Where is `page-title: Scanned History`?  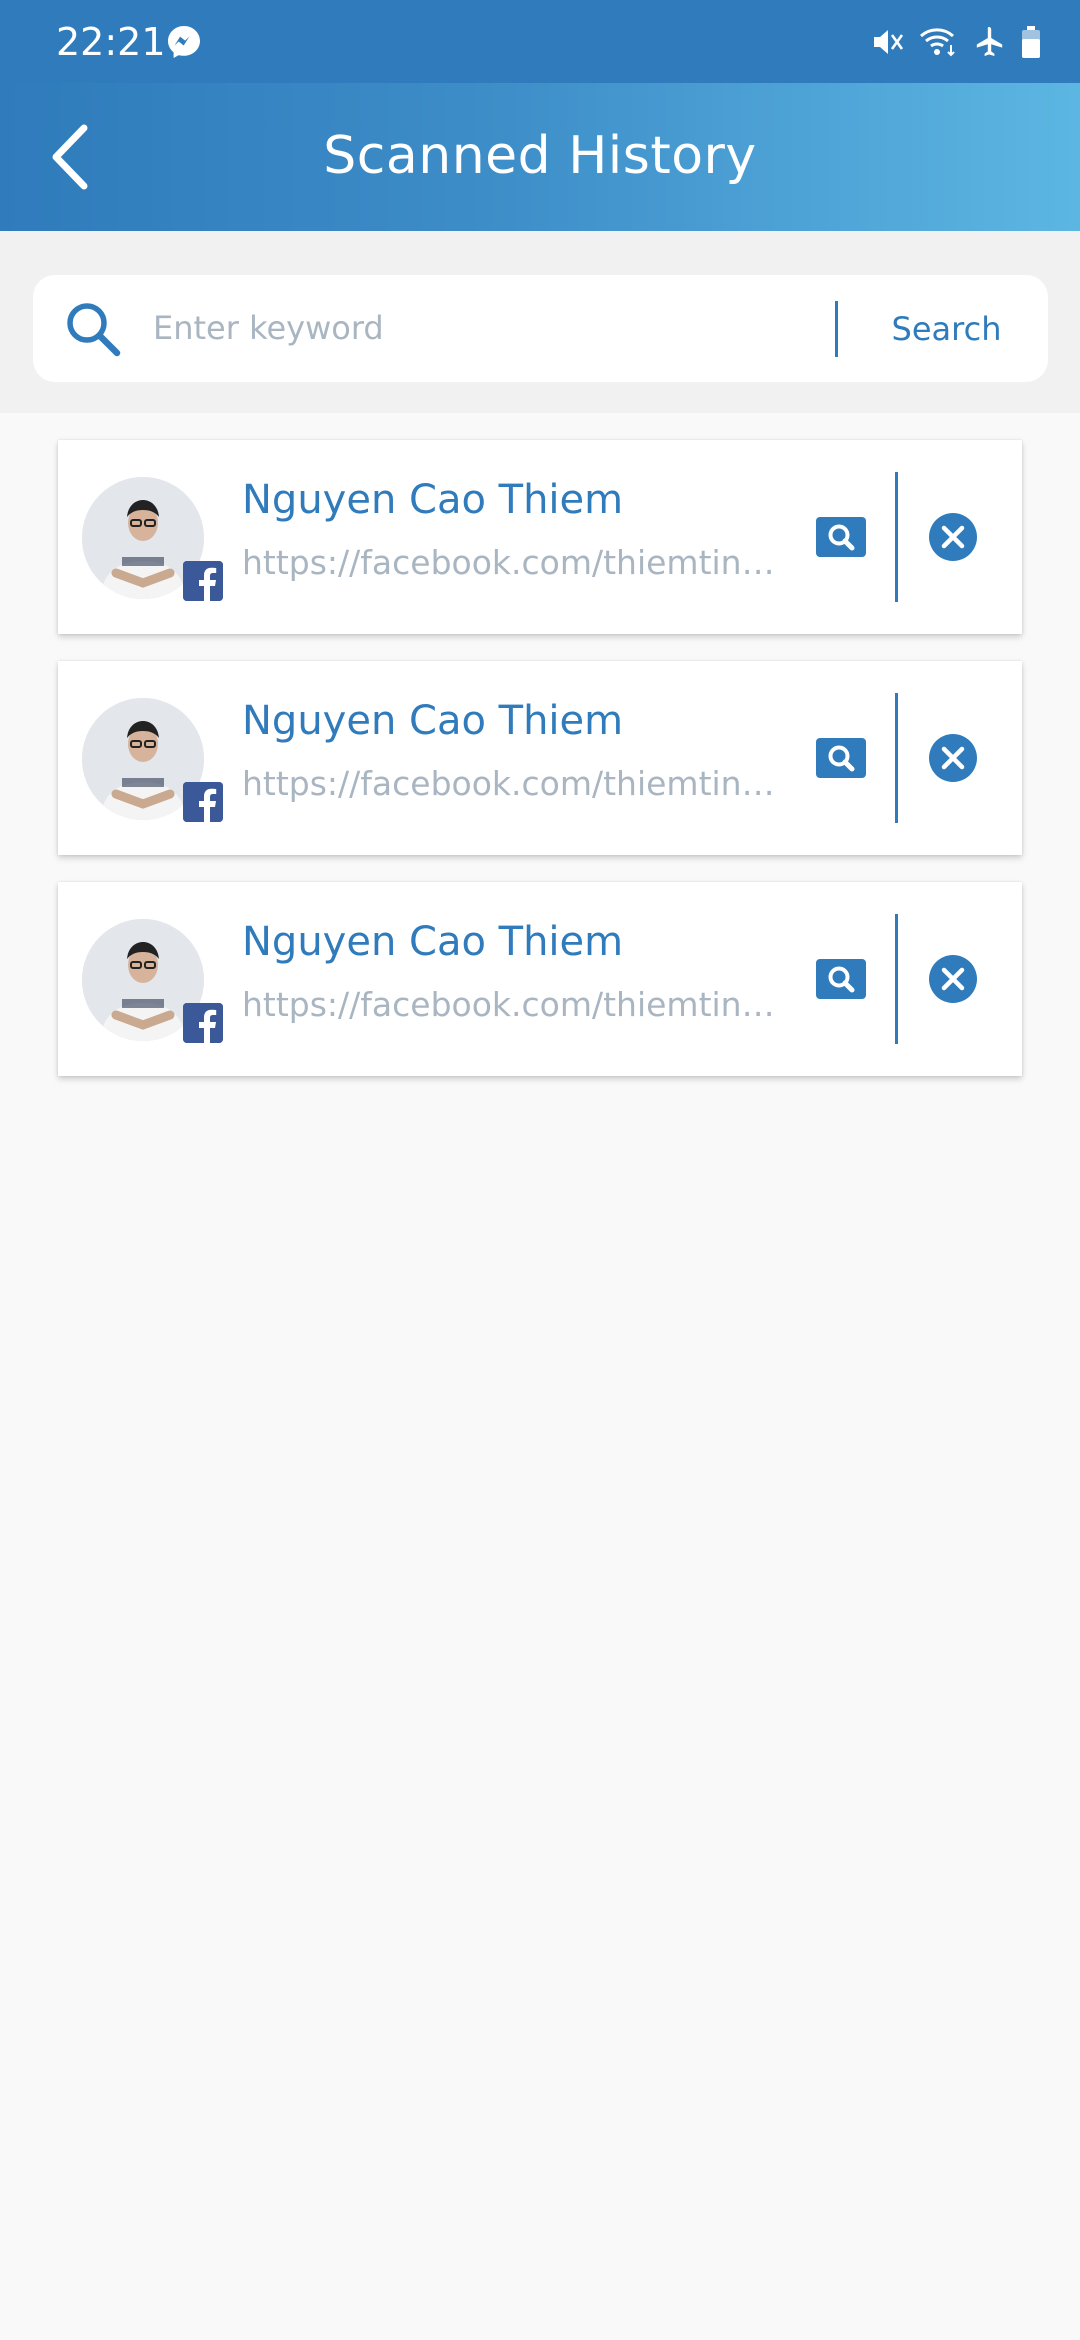 page-title: Scanned History is located at coordinates (540, 156).